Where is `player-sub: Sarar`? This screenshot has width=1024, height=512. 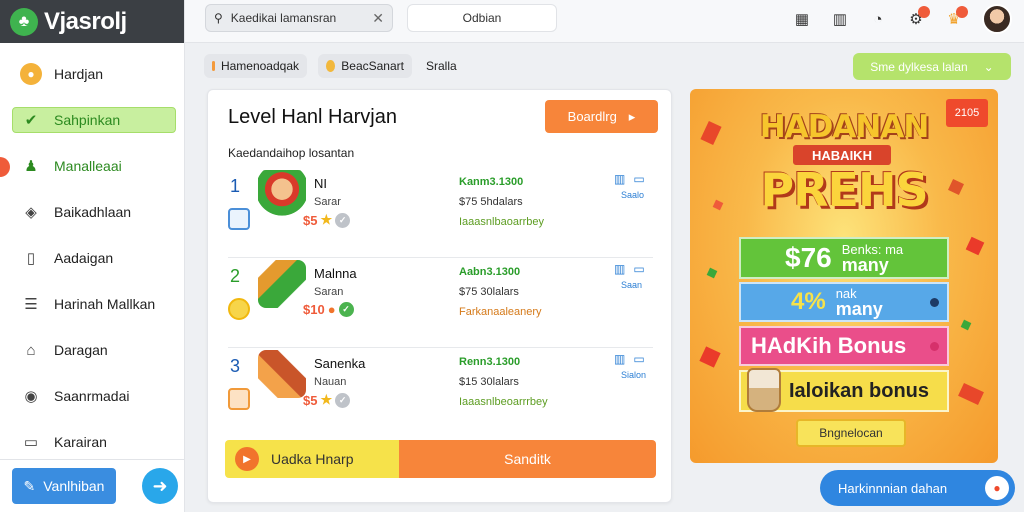
player-sub: Sarar is located at coordinates (327, 202).